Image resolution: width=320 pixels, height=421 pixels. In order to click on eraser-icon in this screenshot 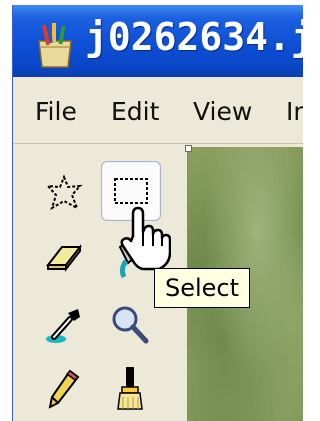, I will do `click(64, 258)`.